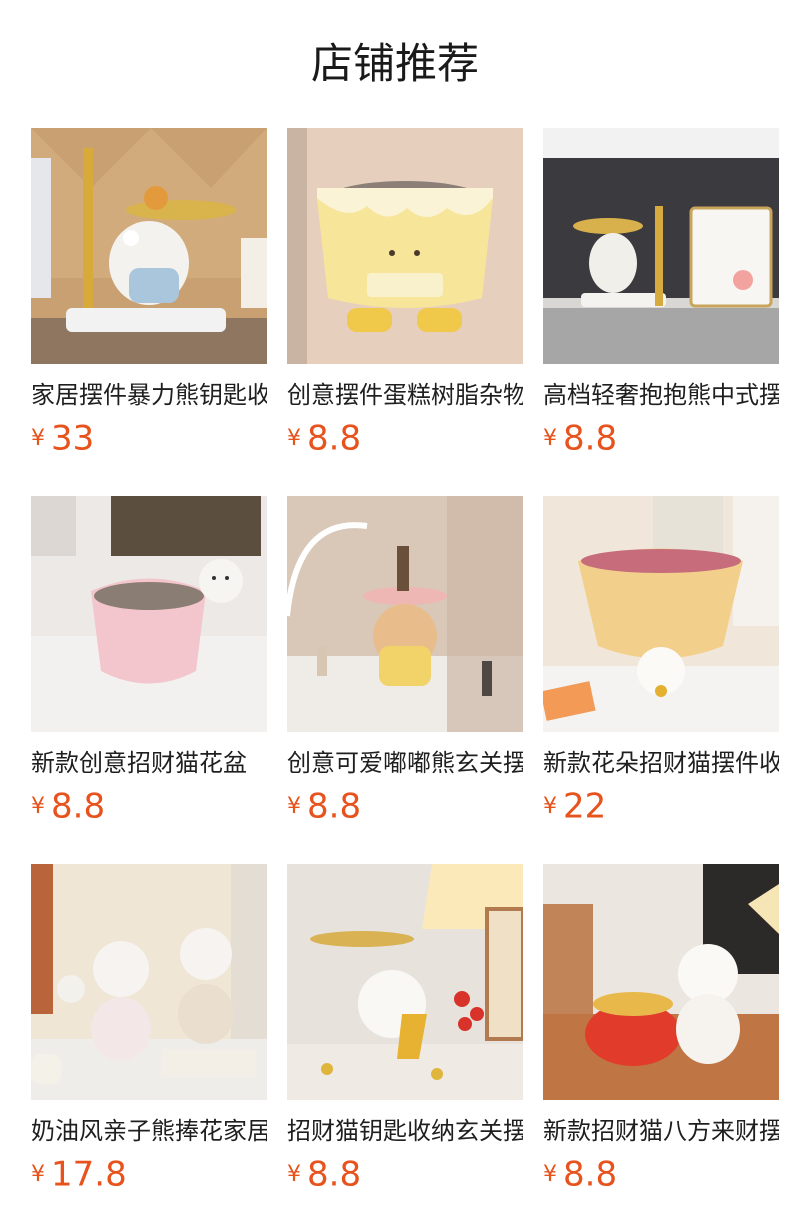  I want to click on product-card: 新款花朵招财猫摆件收纳 ¥22, so click(661, 661).